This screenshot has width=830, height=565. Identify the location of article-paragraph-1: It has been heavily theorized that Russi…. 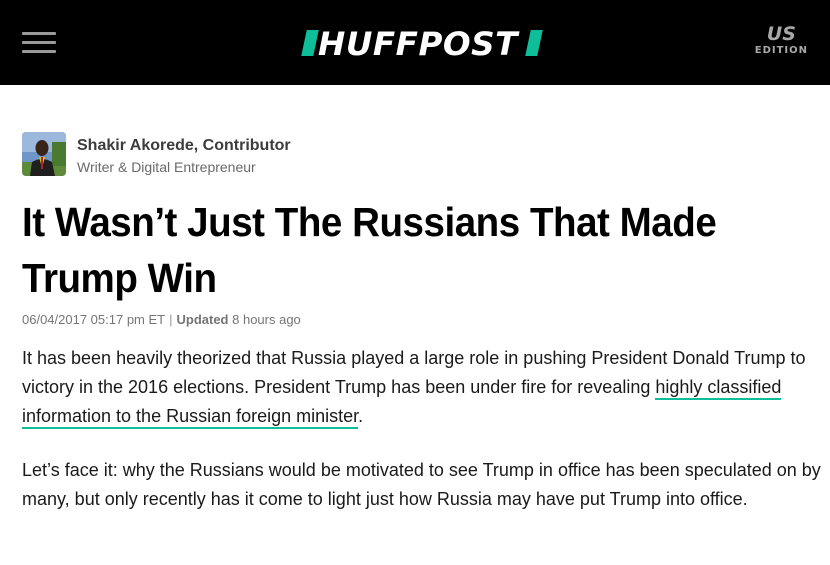
(422, 387).